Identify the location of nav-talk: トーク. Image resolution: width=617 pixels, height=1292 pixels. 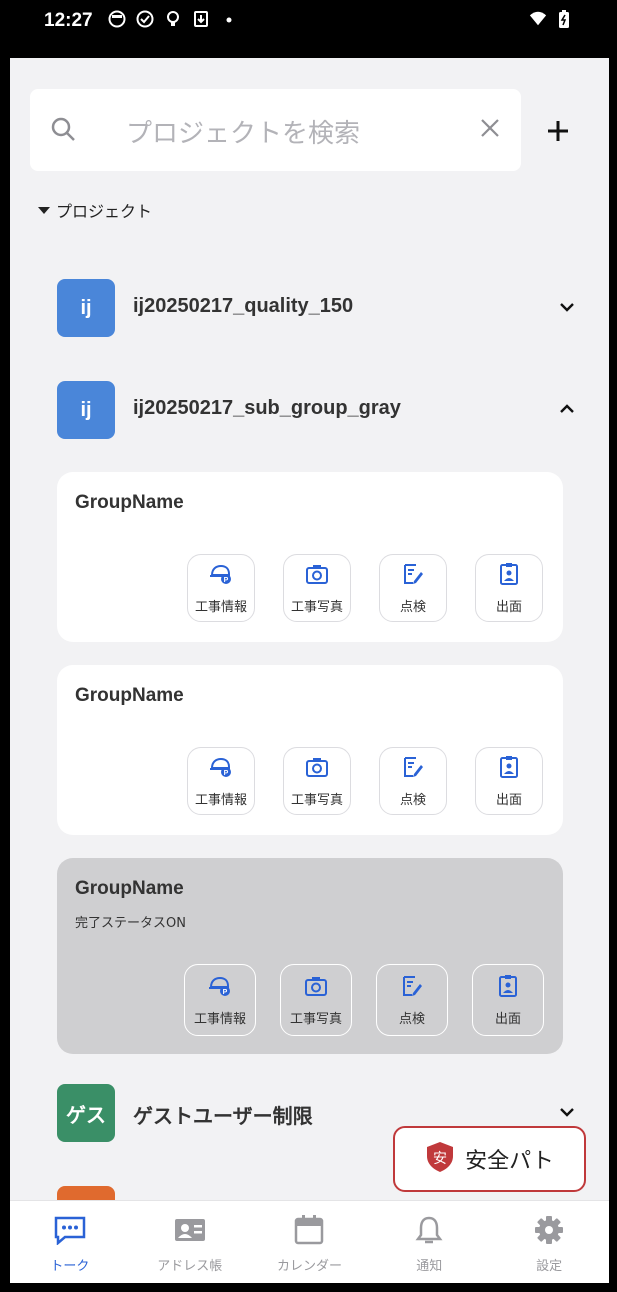
(70, 1242).